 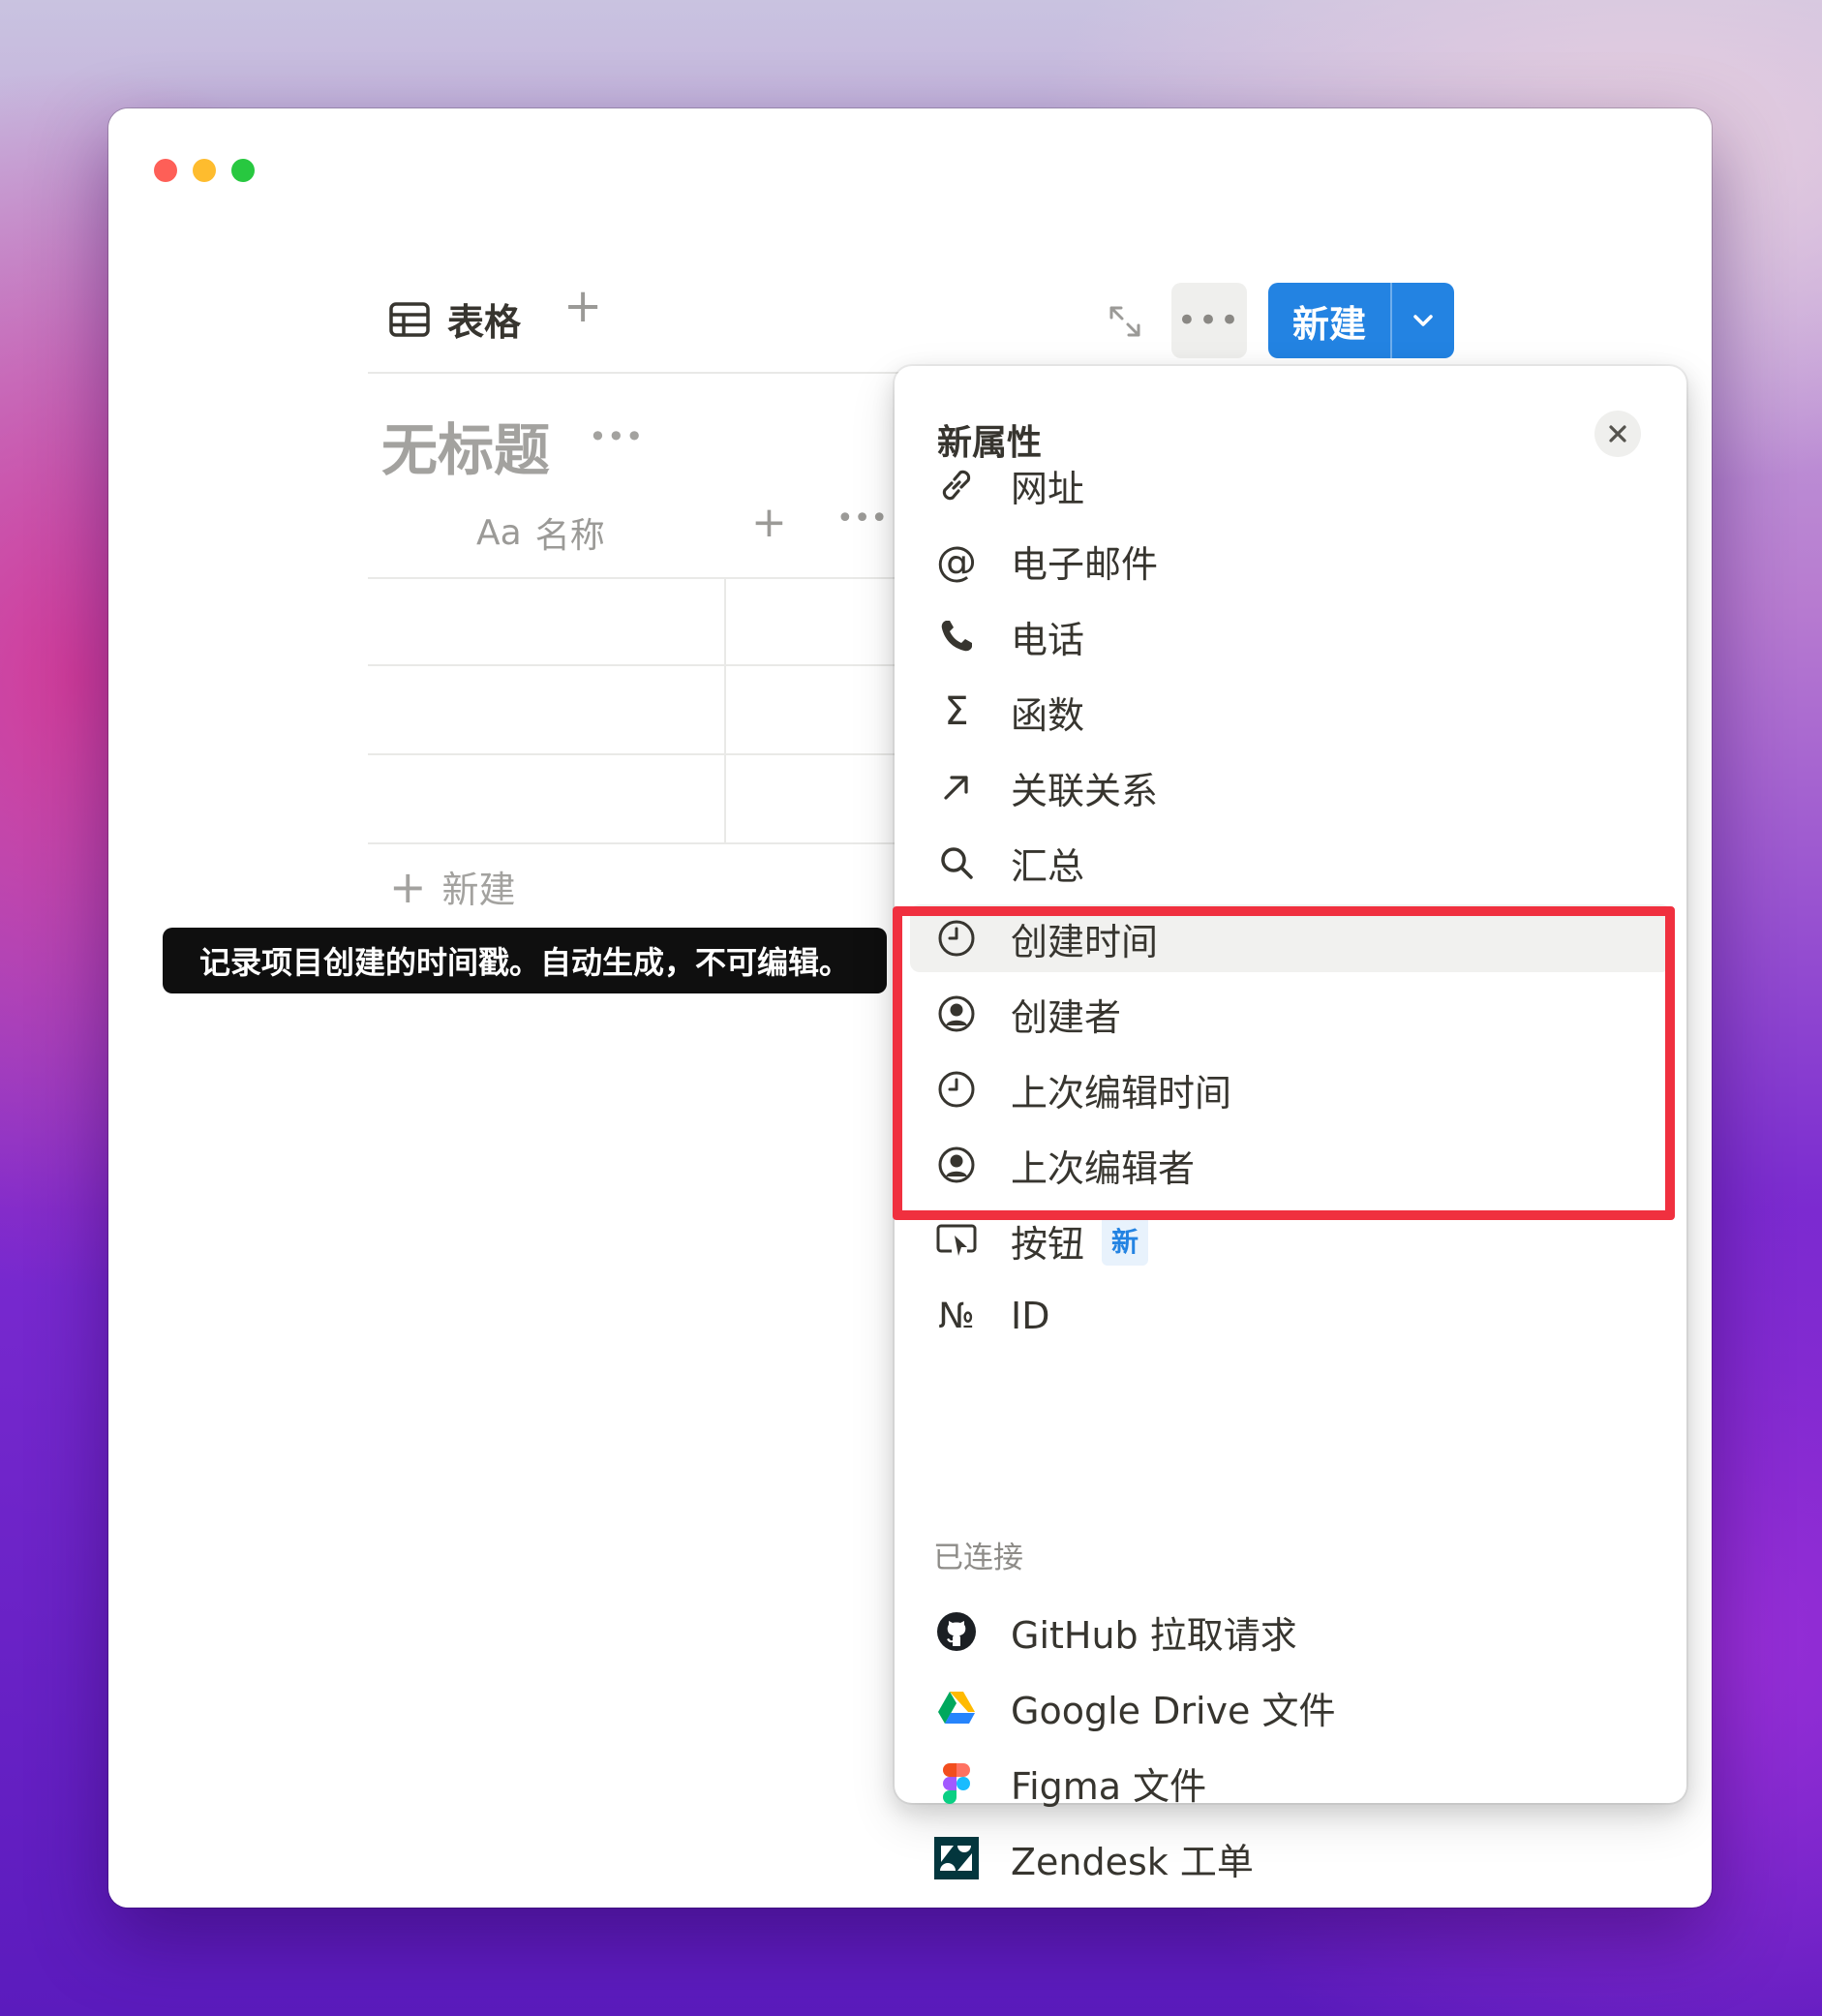 I want to click on menu-item-label: Figma 文件, so click(x=1109, y=1786).